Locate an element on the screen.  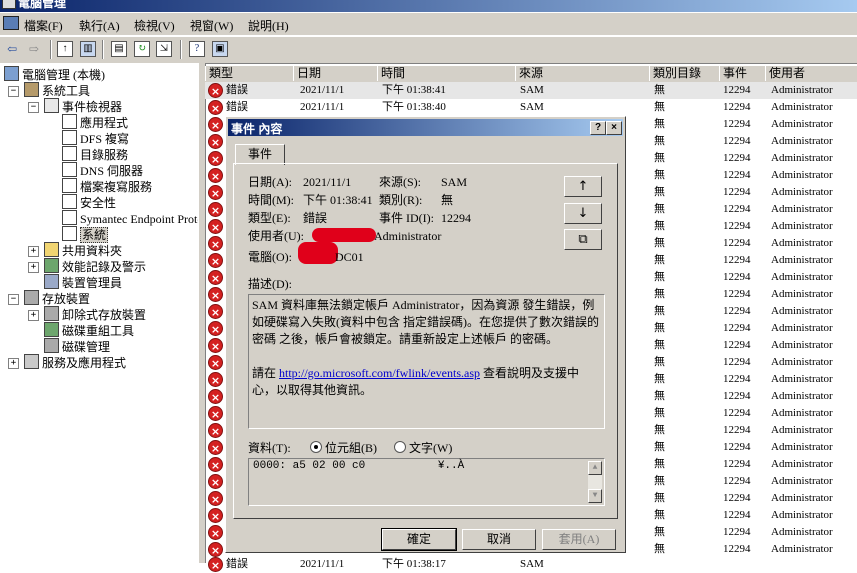
column-category: 類別目錄 is located at coordinates (684, 73).